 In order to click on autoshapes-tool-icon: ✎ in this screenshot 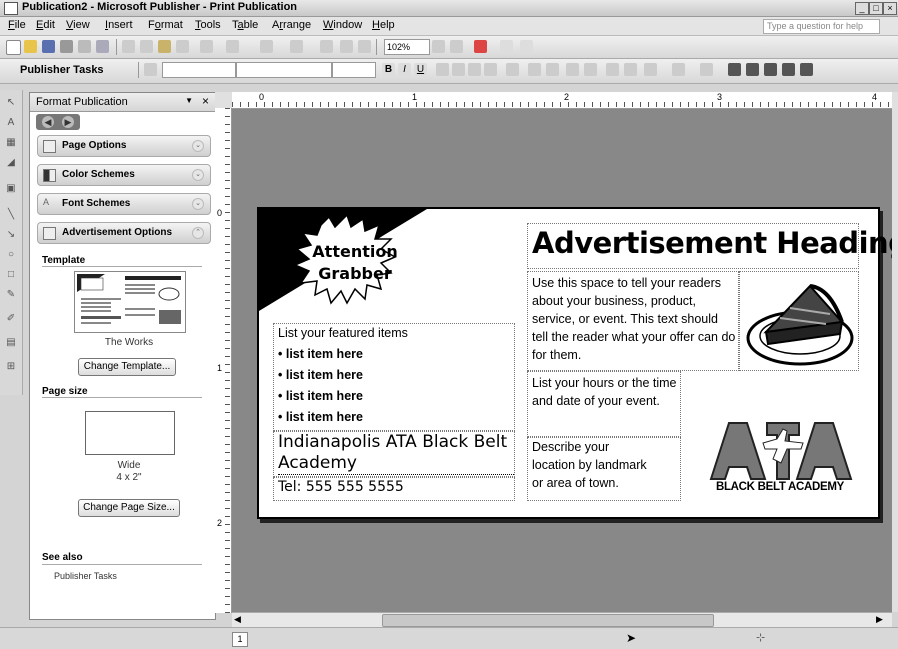, I will do `click(11, 295)`.